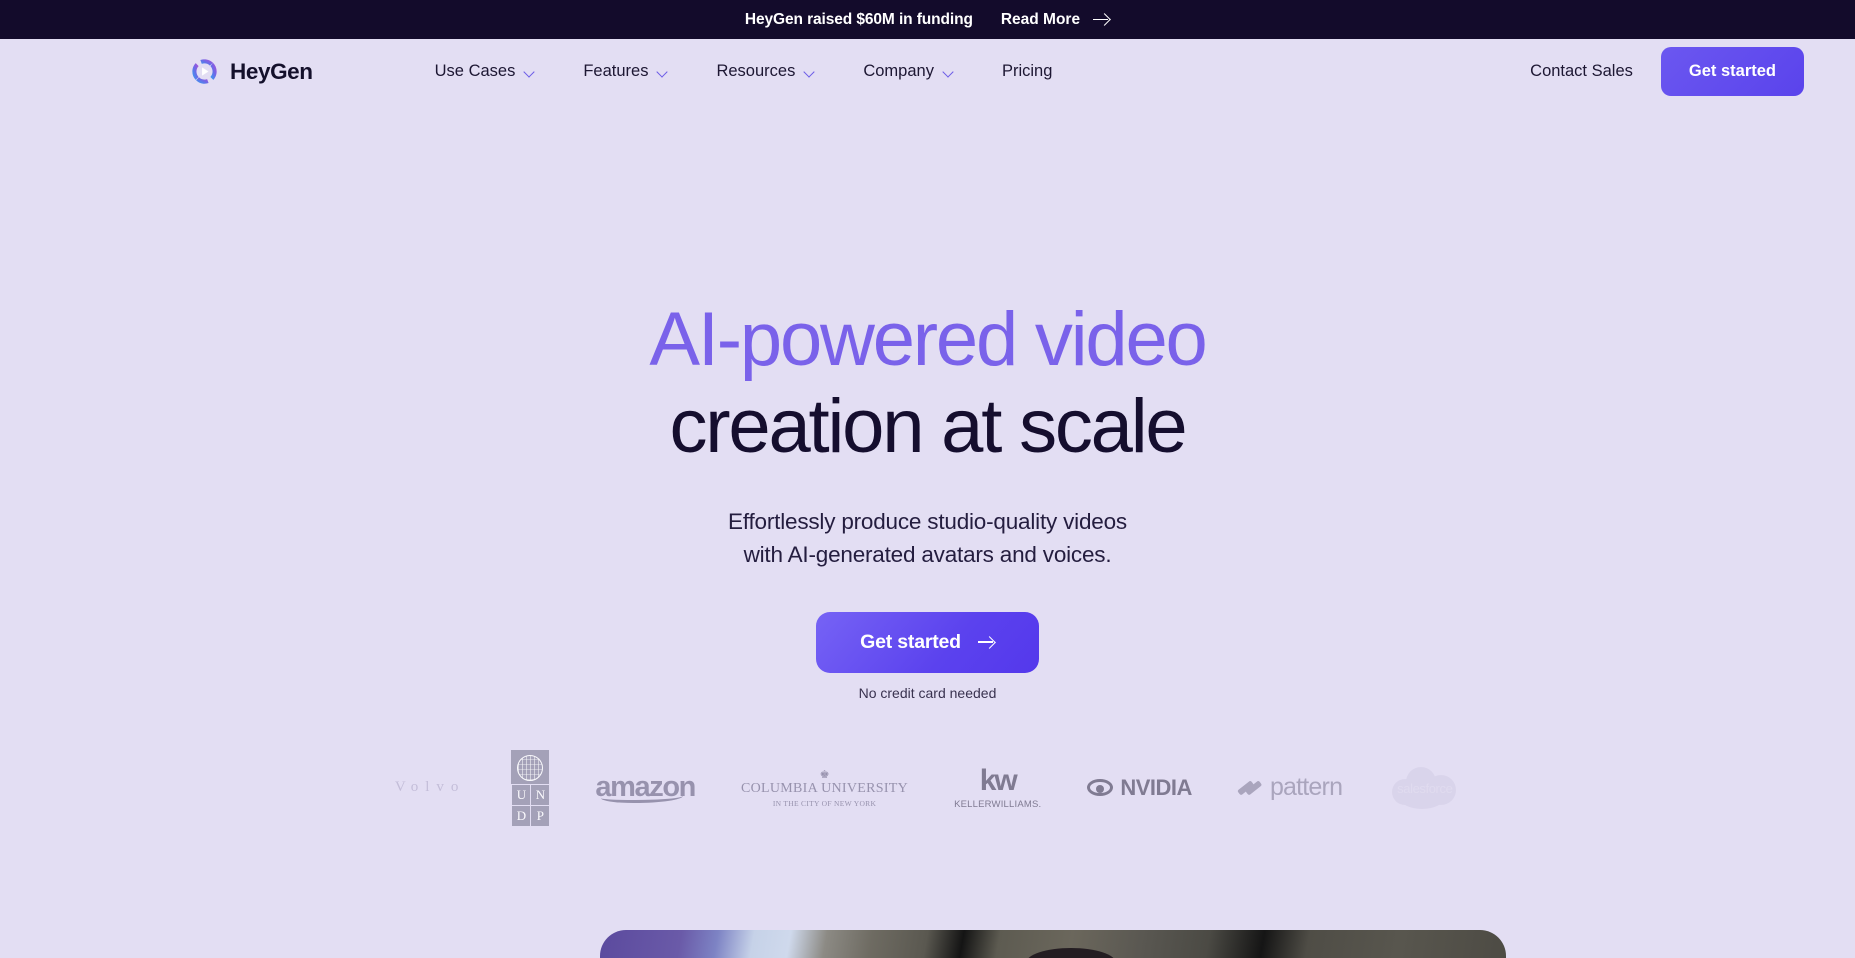 The image size is (1855, 958). Describe the element at coordinates (824, 774) in the screenshot. I see `crown-icon: ♚` at that location.